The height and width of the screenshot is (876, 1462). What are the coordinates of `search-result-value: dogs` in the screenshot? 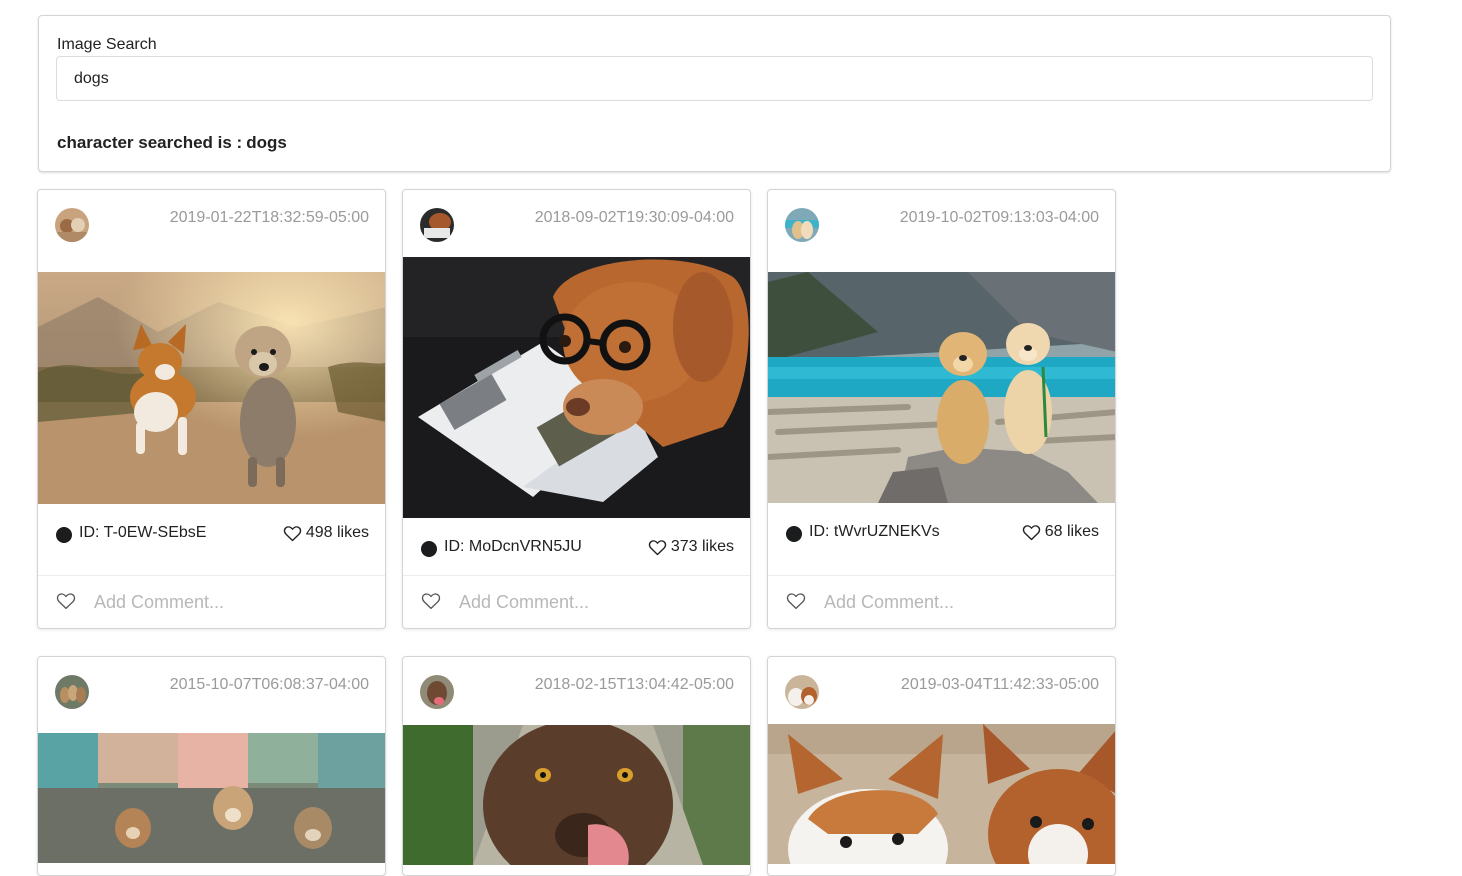 It's located at (266, 142).